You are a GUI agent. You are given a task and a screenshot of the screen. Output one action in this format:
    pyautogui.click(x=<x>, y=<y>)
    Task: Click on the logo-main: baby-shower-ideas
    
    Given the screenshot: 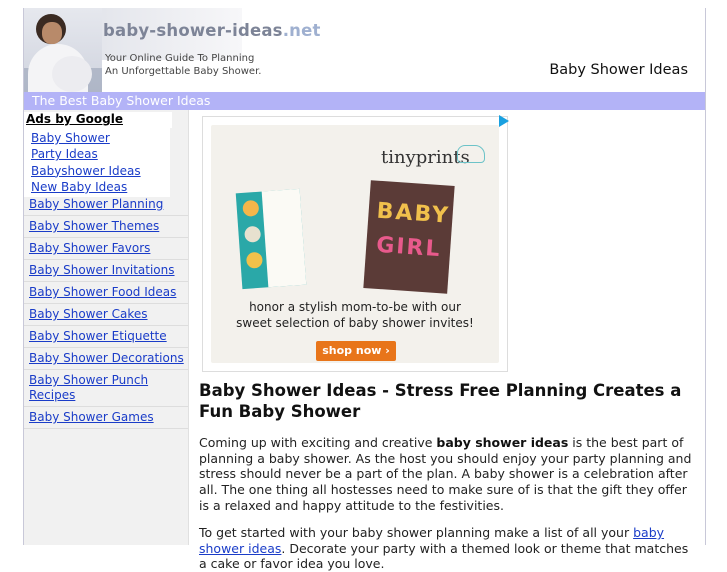 What is the action you would take?
    pyautogui.click(x=193, y=30)
    